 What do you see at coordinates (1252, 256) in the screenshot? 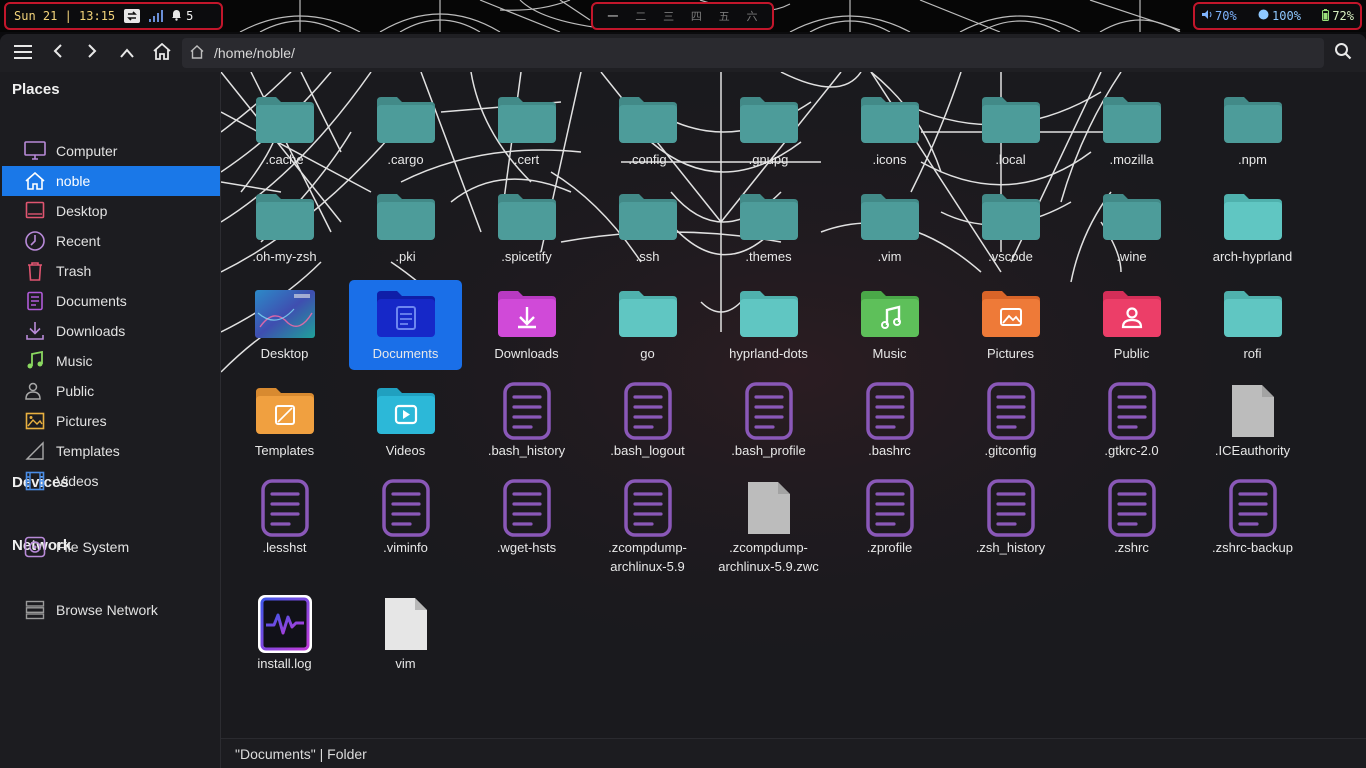
I see `item-label: arch-hyprland` at bounding box center [1252, 256].